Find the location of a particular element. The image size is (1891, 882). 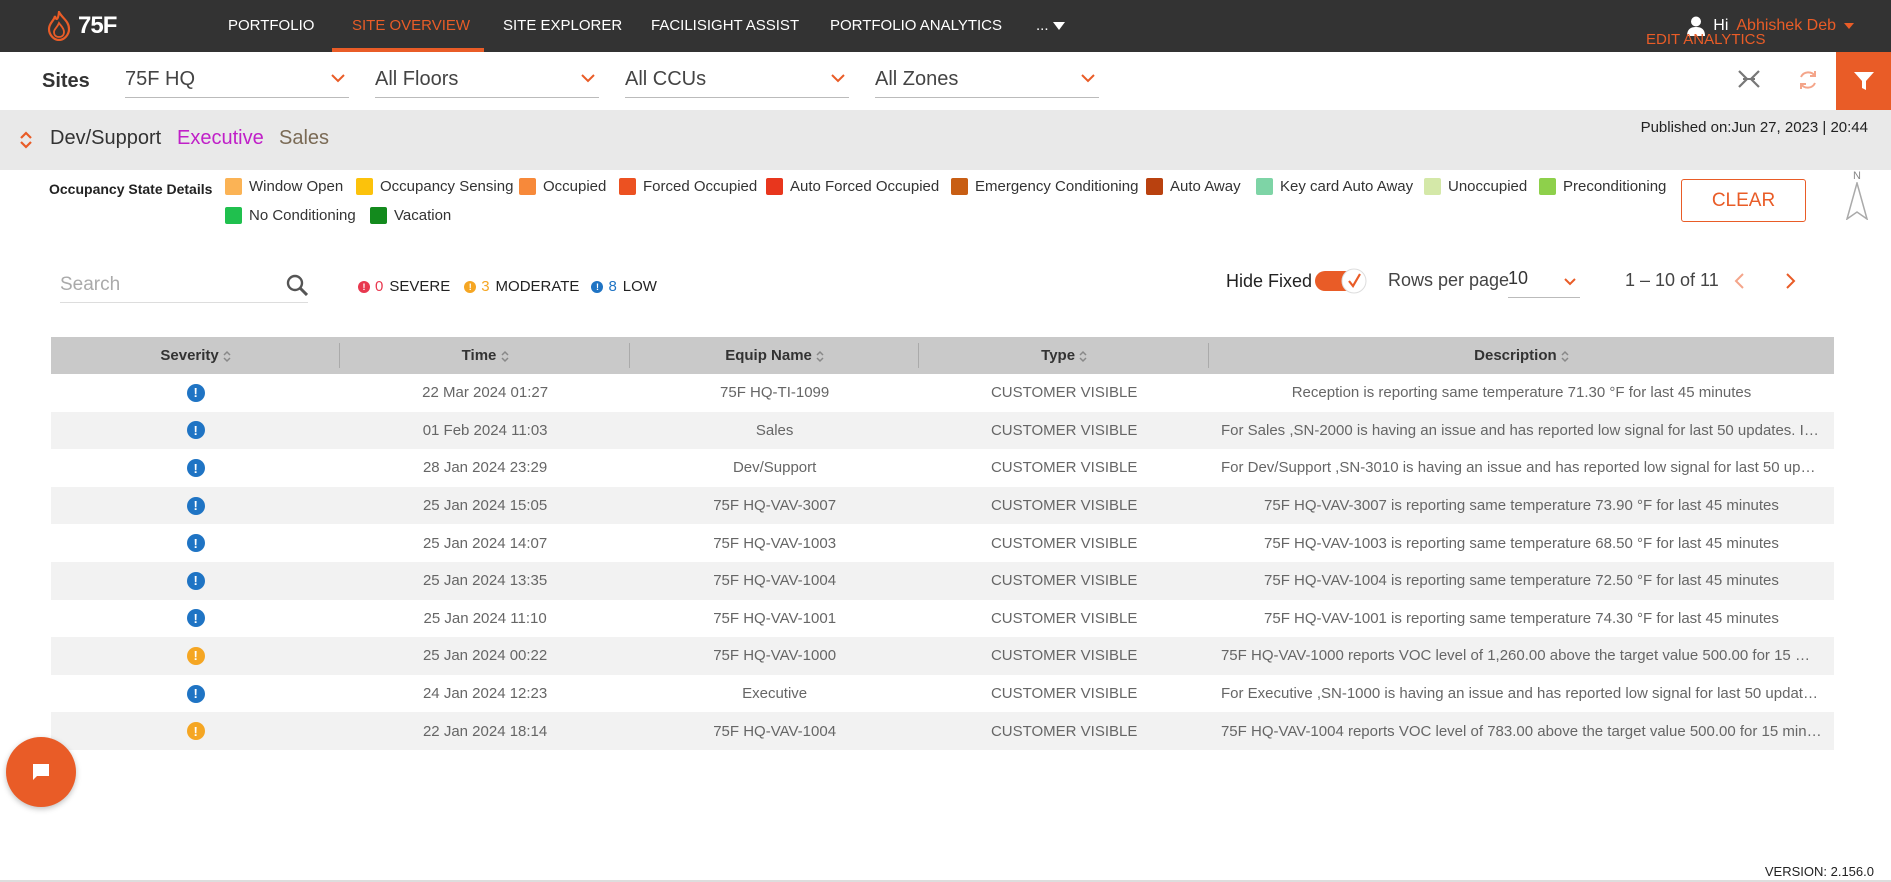

published-on: Published on:Jun 27, 2023 | 20:44 is located at coordinates (1754, 127).